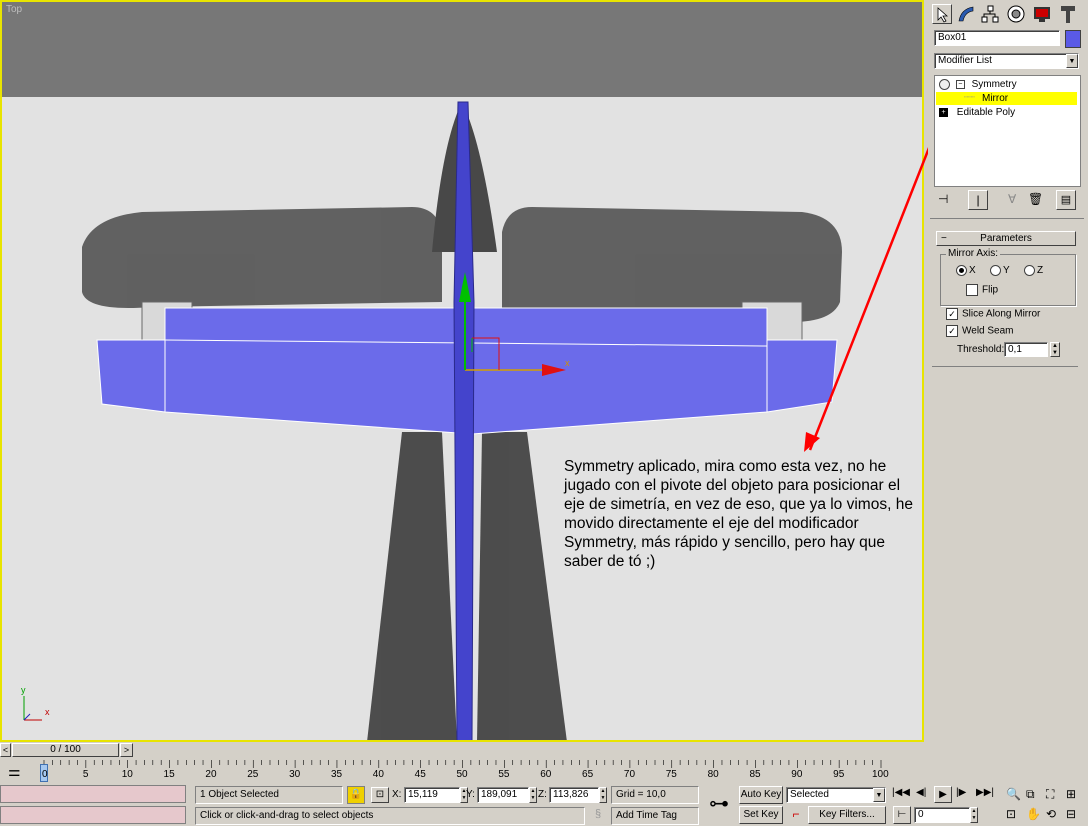 This screenshot has height=826, width=1088. What do you see at coordinates (836, 795) in the screenshot?
I see `key-mode-dropdown: Selected ▼` at bounding box center [836, 795].